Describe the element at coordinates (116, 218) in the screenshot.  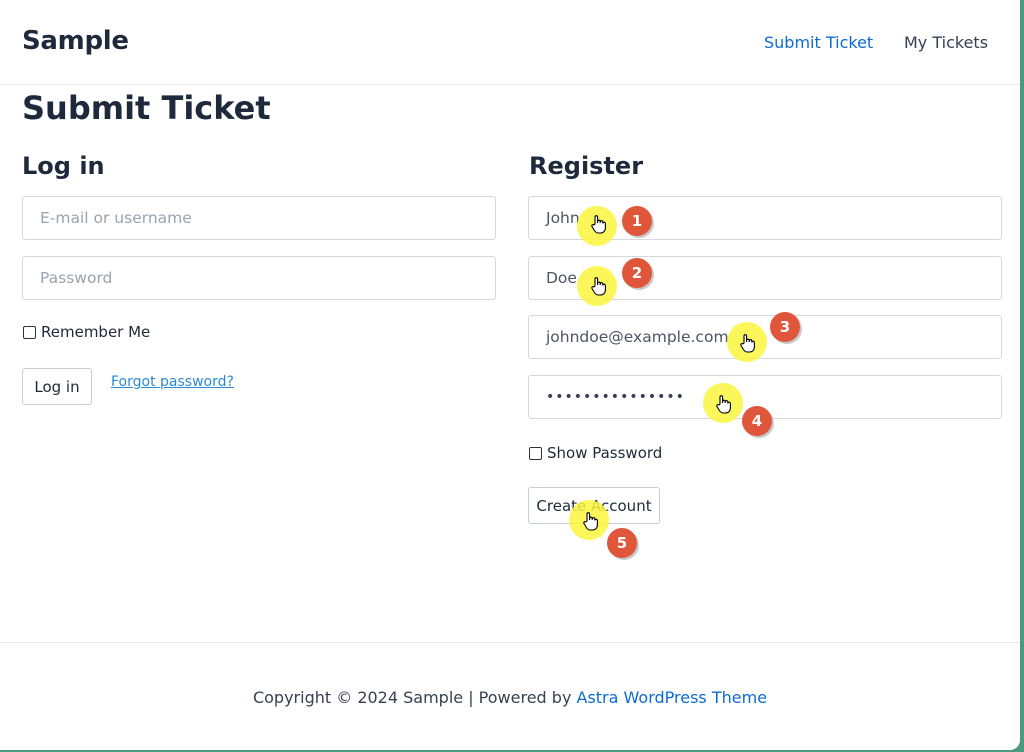
I see `username-placeholder: E-mail or username` at that location.